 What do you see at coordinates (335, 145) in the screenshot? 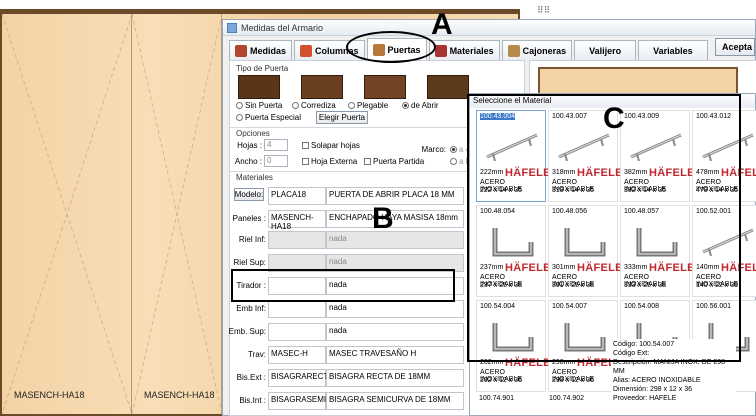
I see `checkbox-label: Solapar hojas` at bounding box center [335, 145].